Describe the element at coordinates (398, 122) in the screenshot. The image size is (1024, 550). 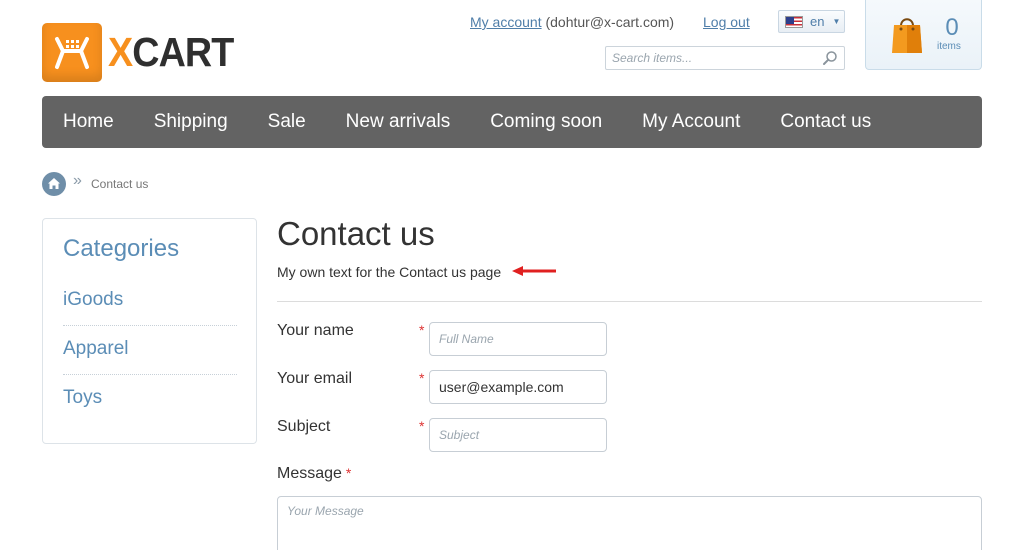
I see `nav-item-new-arrivals: New arrivals` at that location.